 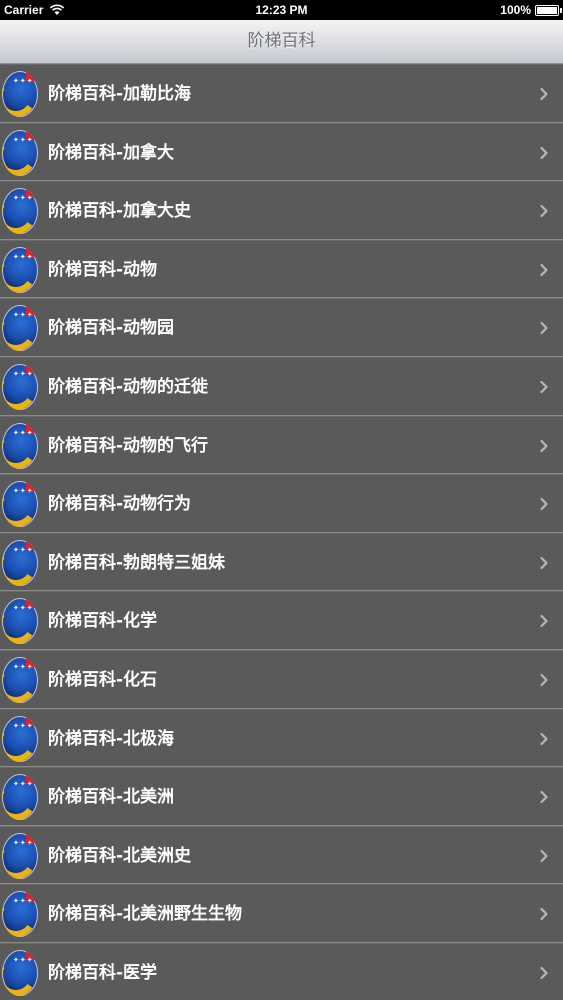 I want to click on list-item: ✦✦✦ 阶梯百科-加拿大史, so click(x=281, y=210).